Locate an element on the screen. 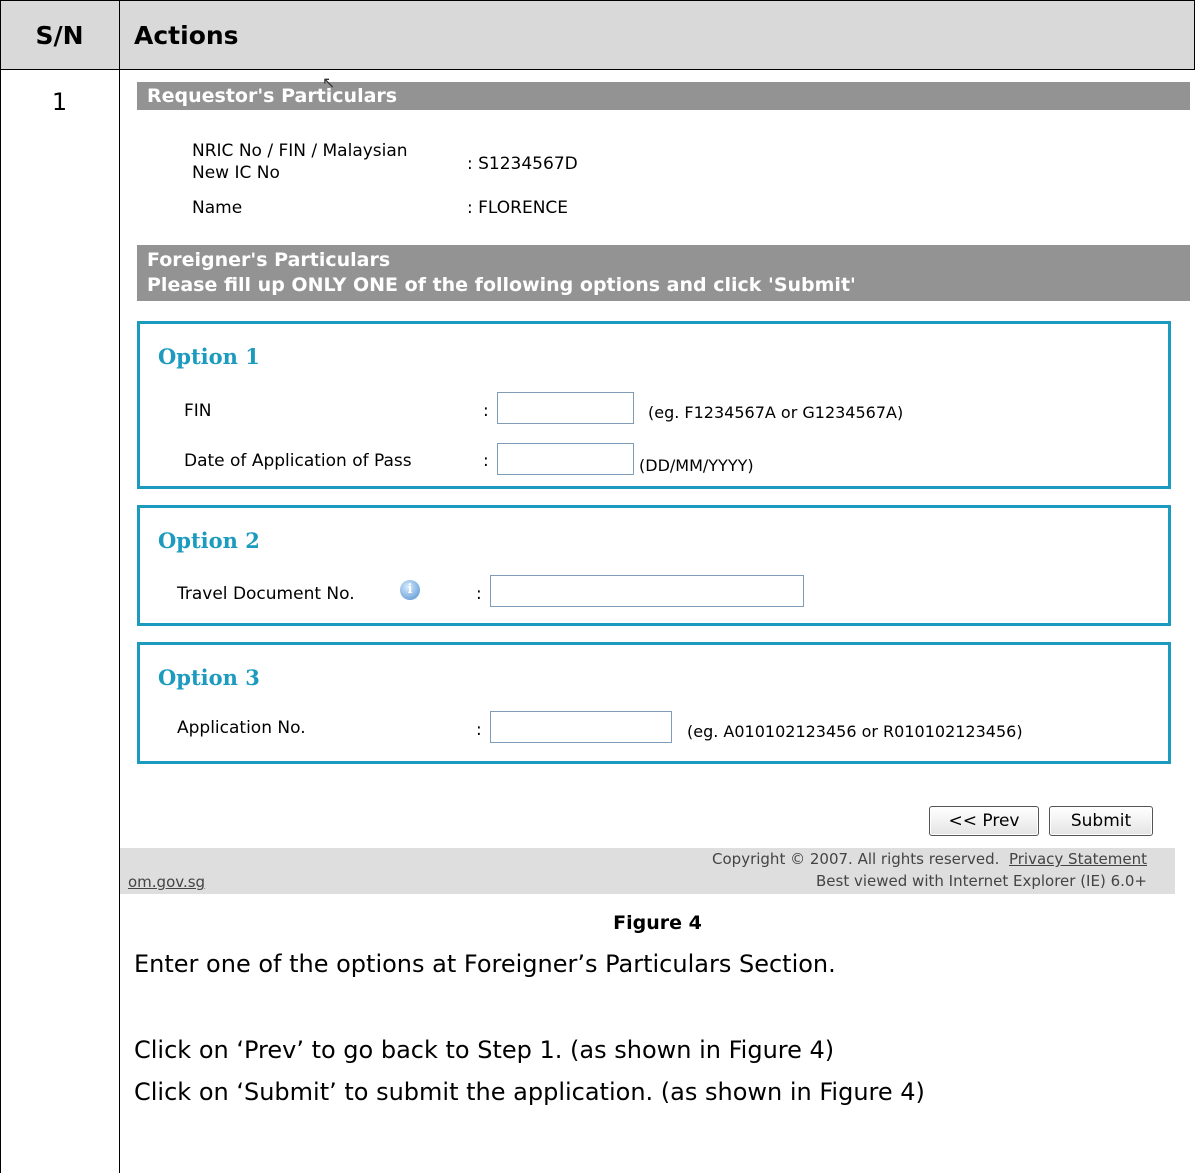 The image size is (1195, 1173). row-sn: 1 is located at coordinates (59, 102).